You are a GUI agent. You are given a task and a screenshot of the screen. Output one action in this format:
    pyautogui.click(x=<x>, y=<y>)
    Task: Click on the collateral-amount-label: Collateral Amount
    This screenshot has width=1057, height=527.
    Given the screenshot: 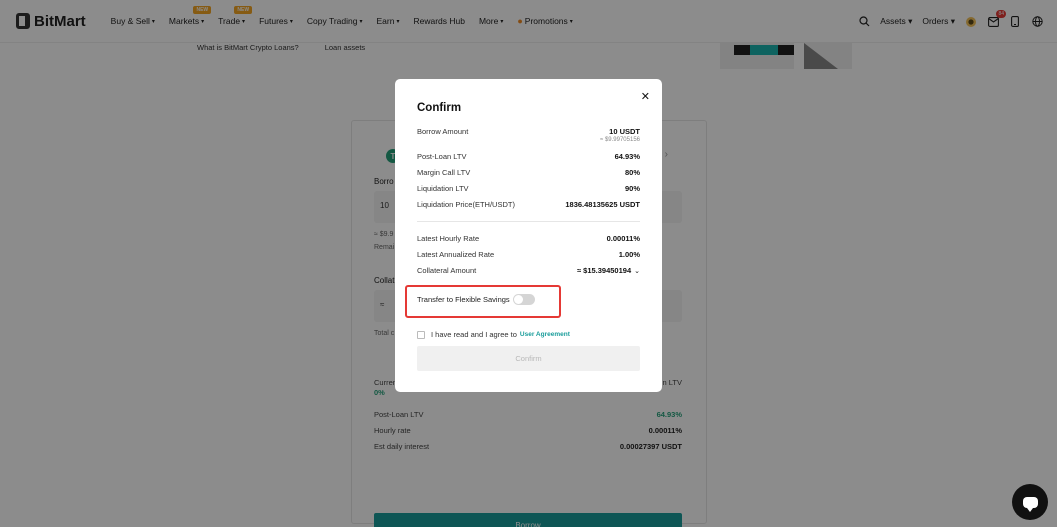 What is the action you would take?
    pyautogui.click(x=447, y=270)
    